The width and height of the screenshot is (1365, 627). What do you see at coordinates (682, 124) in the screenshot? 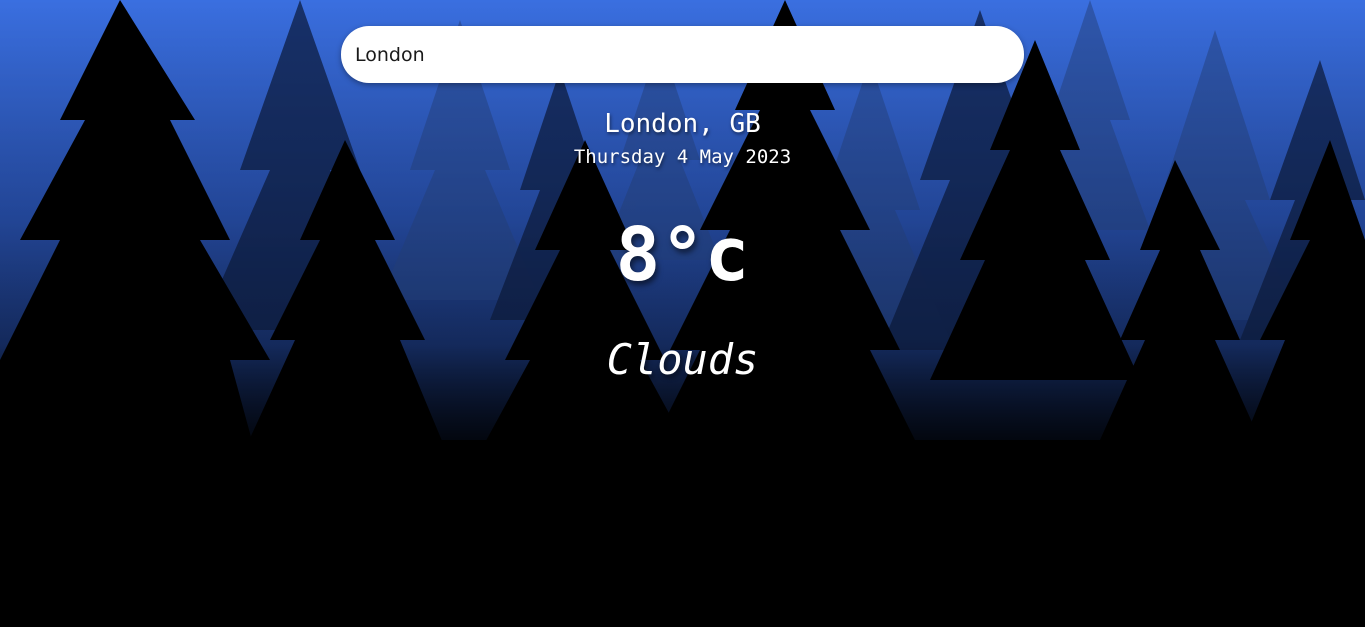
I see `location-name: London, GB` at bounding box center [682, 124].